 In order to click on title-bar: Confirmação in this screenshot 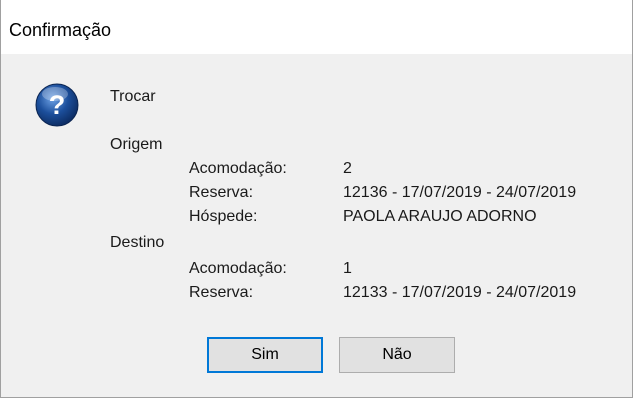, I will do `click(316, 27)`.